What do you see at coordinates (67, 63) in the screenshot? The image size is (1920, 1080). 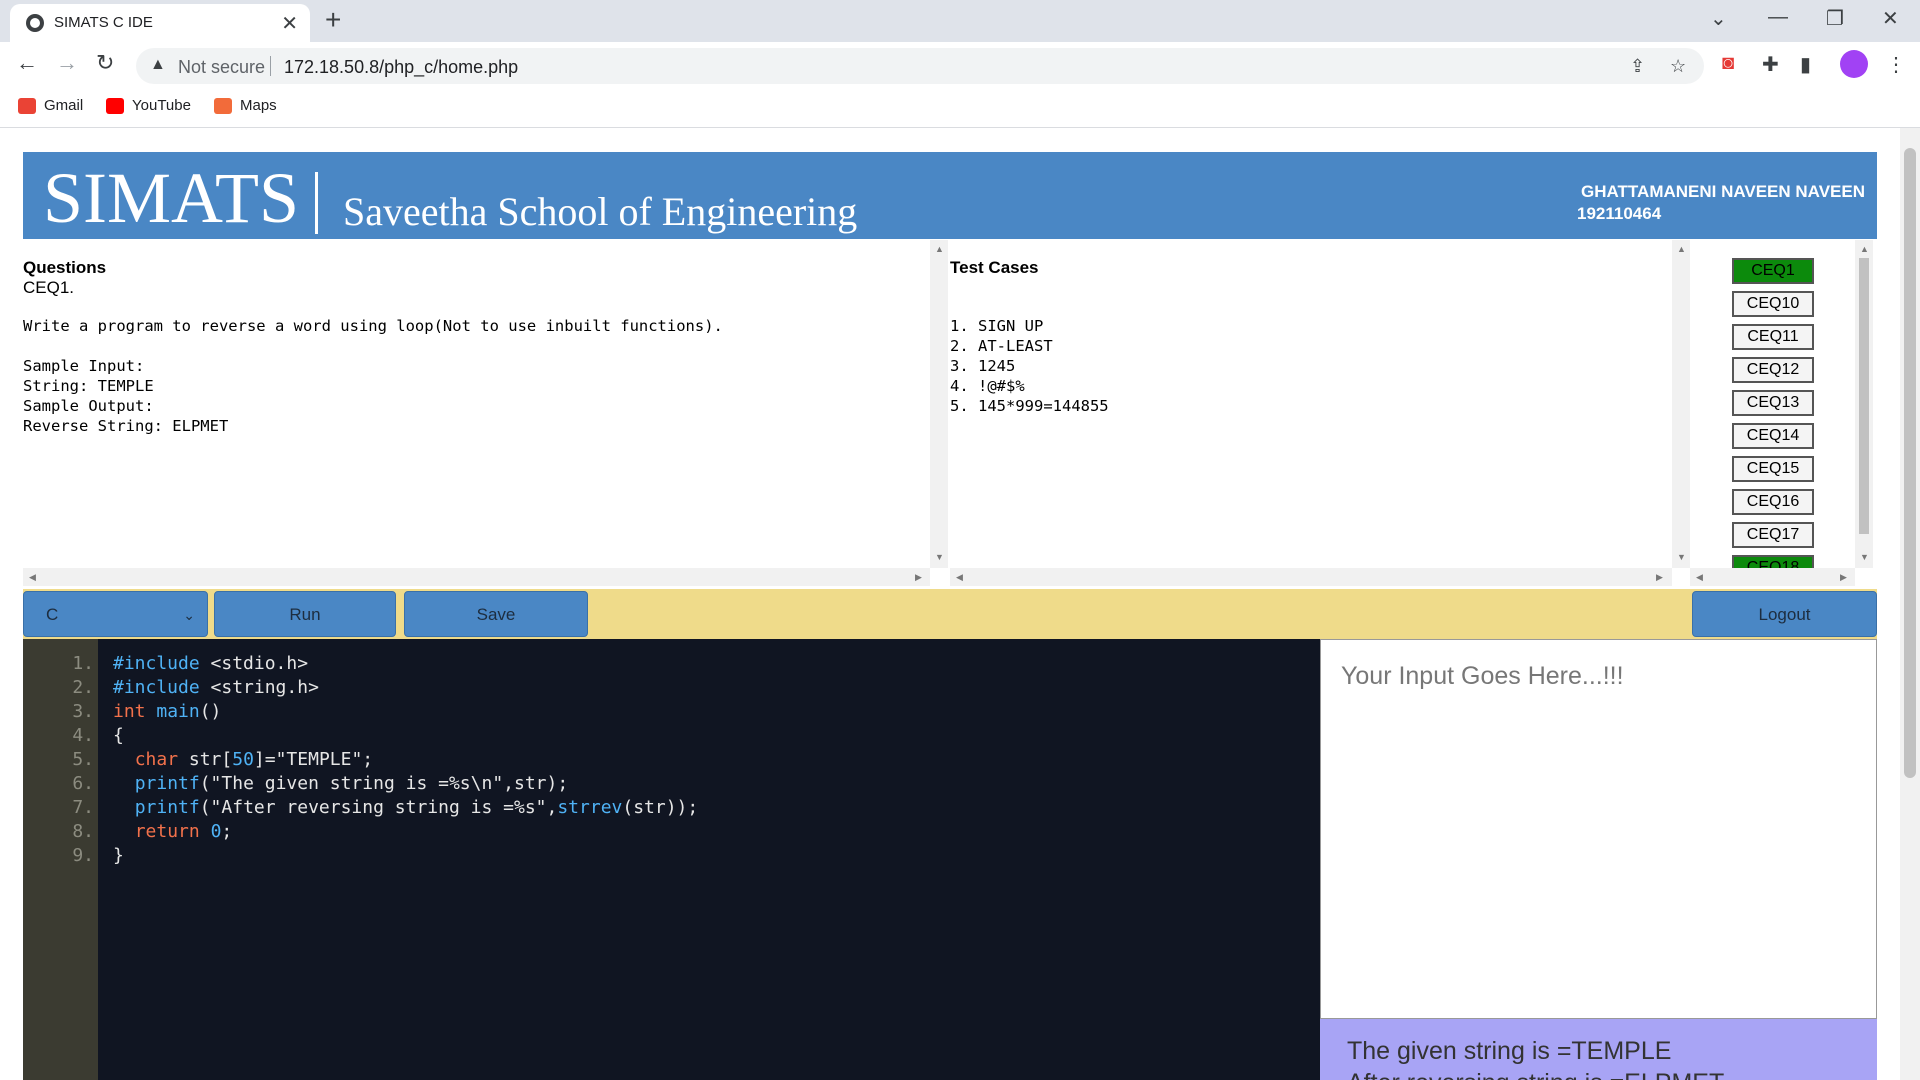 I see `forward-icon: →` at bounding box center [67, 63].